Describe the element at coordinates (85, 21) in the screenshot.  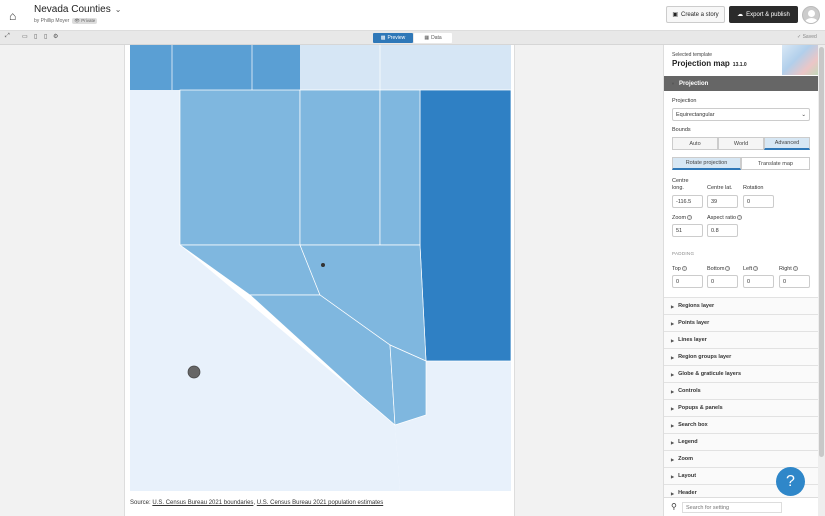
I see `privacy-badge: 👁 Private` at that location.